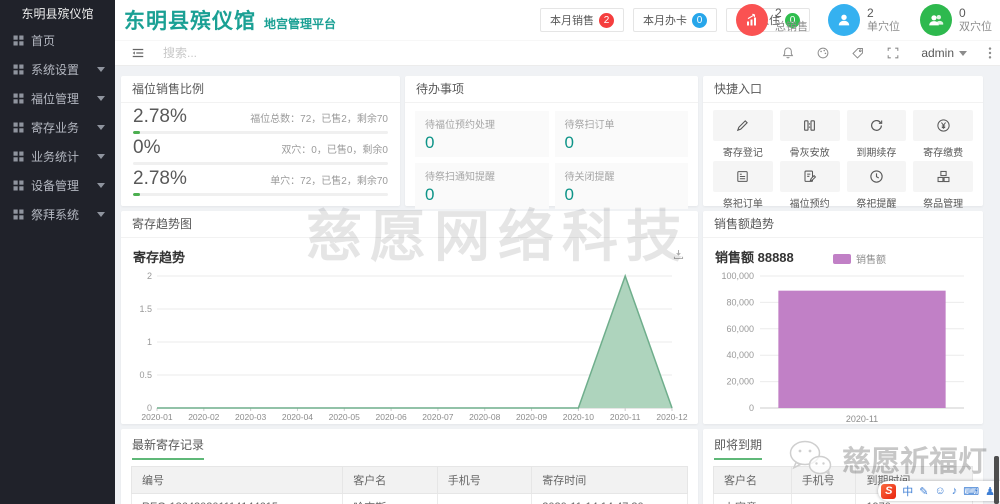 This screenshot has height=504, width=1000. I want to click on collapse-sidebar-icon, so click(138, 53).